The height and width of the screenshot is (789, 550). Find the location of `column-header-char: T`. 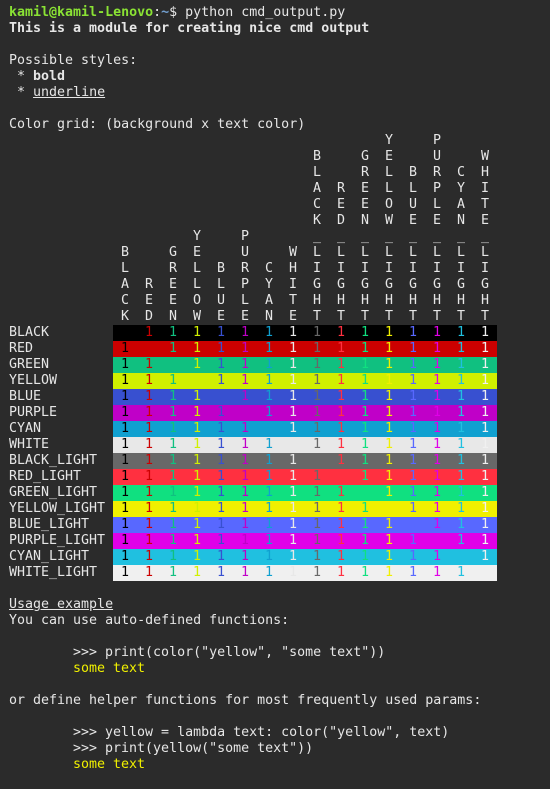

column-header-char: T is located at coordinates (460, 316).